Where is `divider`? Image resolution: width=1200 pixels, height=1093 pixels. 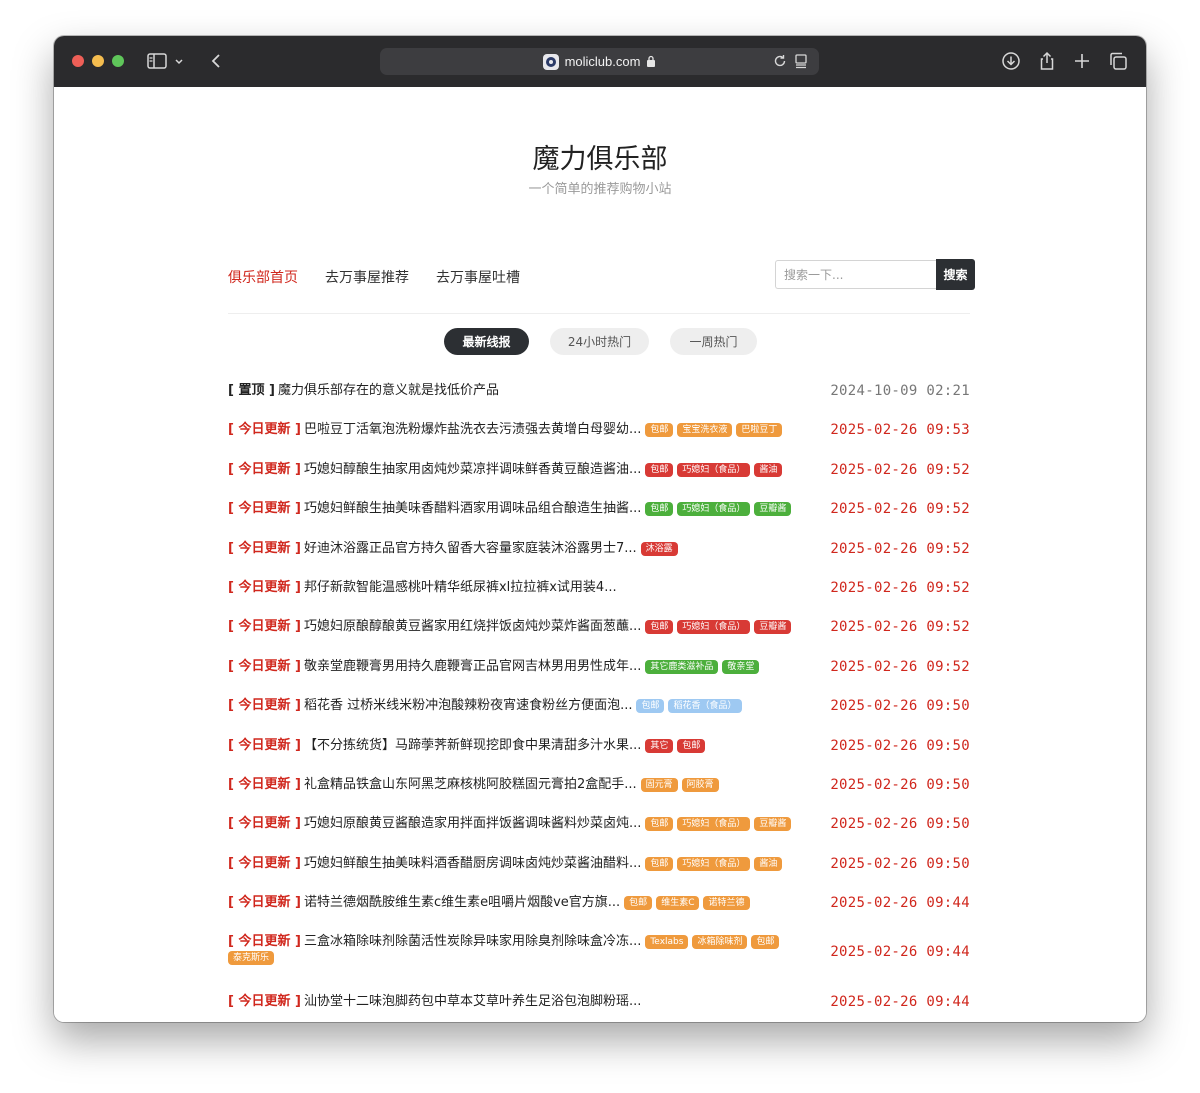
divider is located at coordinates (599, 313).